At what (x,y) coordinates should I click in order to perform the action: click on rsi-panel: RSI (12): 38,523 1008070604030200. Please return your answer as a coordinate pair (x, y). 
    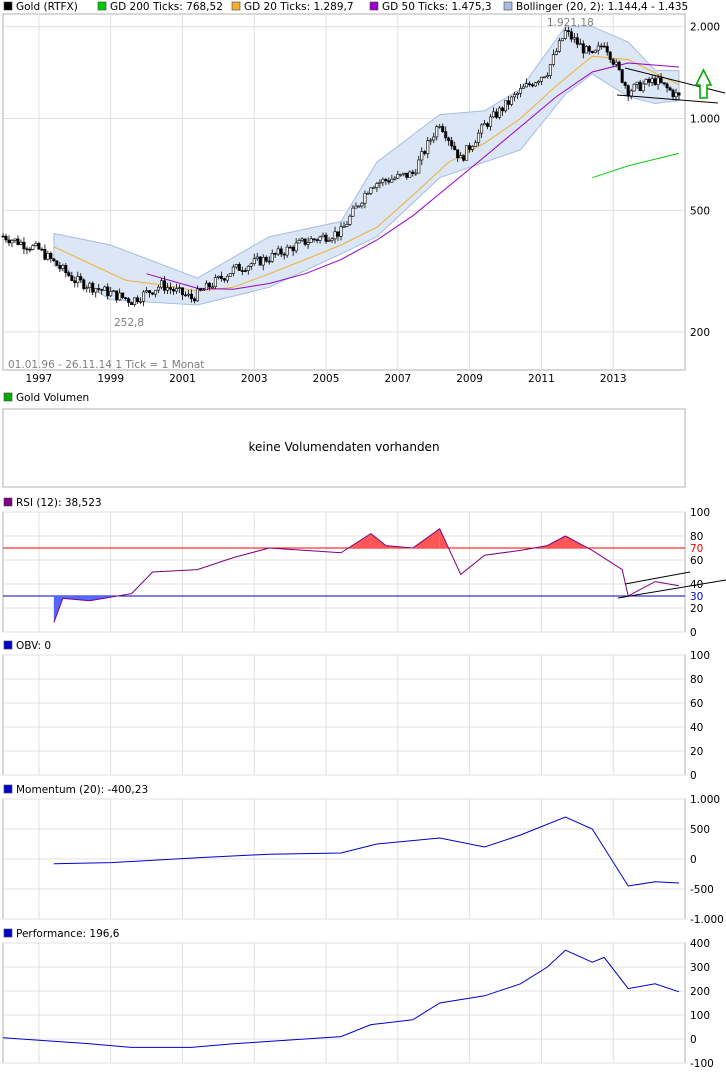
    Looking at the image, I should click on (364, 568).